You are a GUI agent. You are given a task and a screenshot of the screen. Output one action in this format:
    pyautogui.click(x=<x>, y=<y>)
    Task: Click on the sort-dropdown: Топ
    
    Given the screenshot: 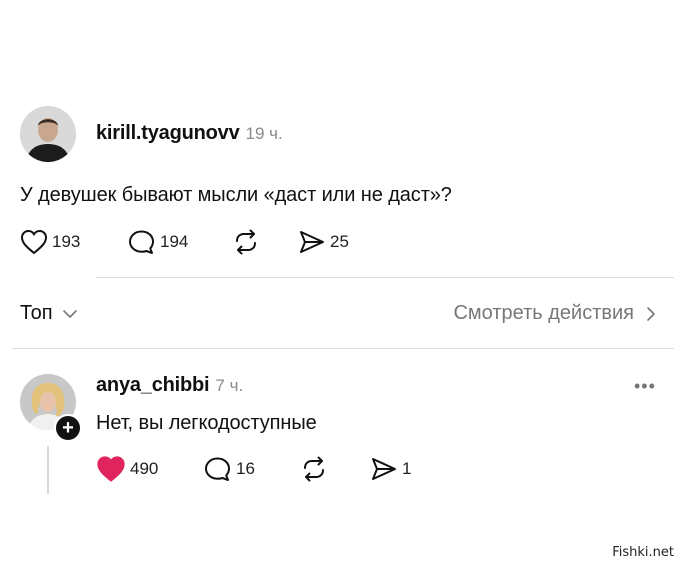 What is the action you would take?
    pyautogui.click(x=49, y=313)
    